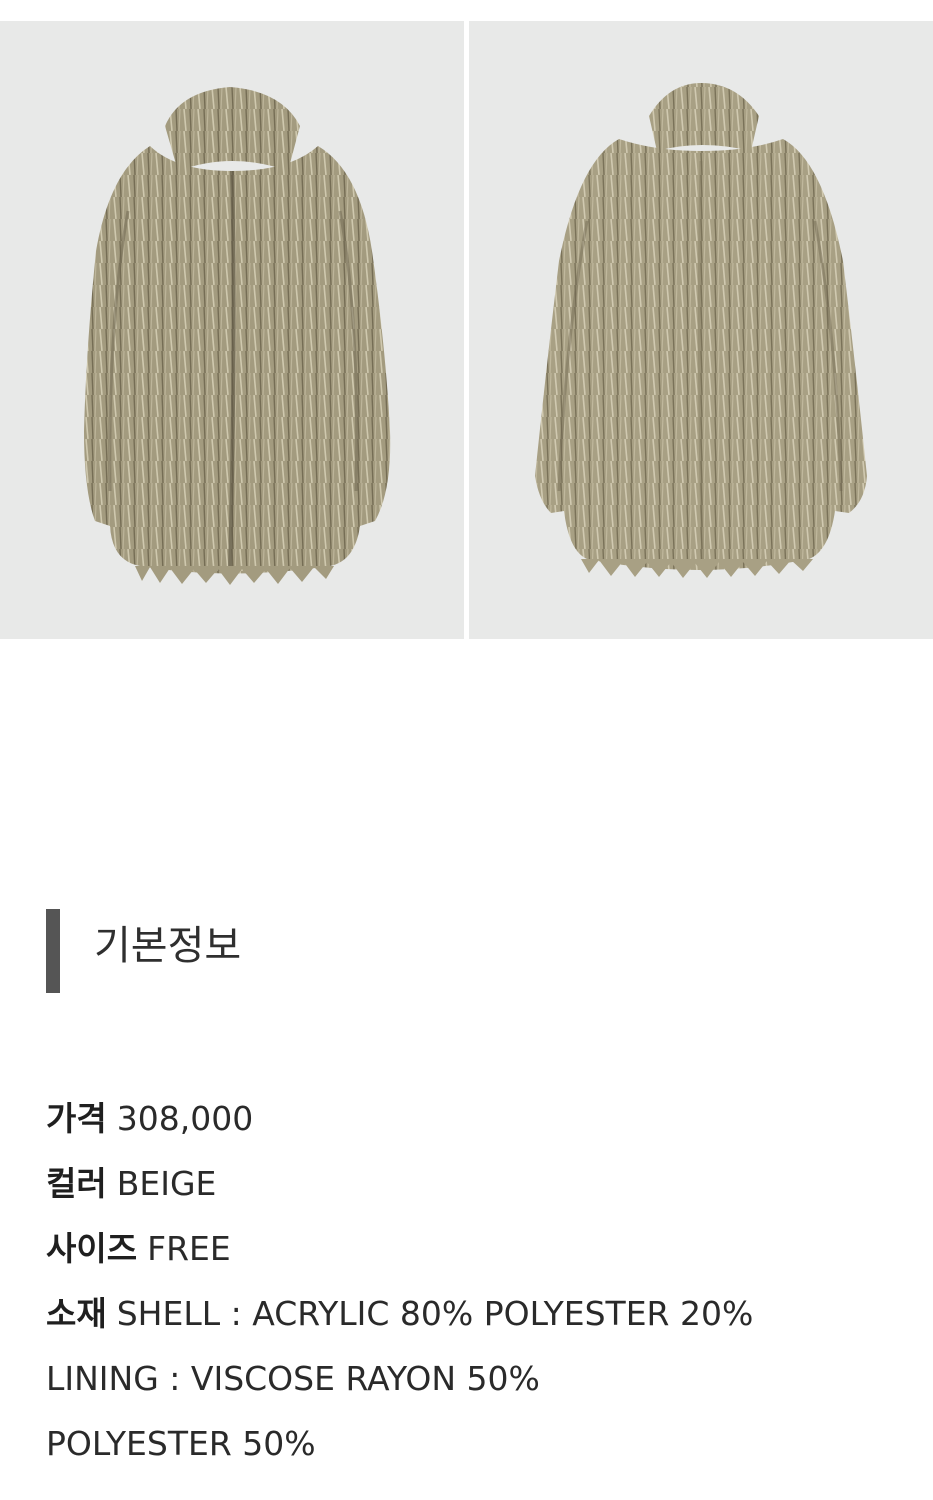 This screenshot has height=1500, width=933. What do you see at coordinates (237, 336) in the screenshot?
I see `faux-fur-coat-front-icon` at bounding box center [237, 336].